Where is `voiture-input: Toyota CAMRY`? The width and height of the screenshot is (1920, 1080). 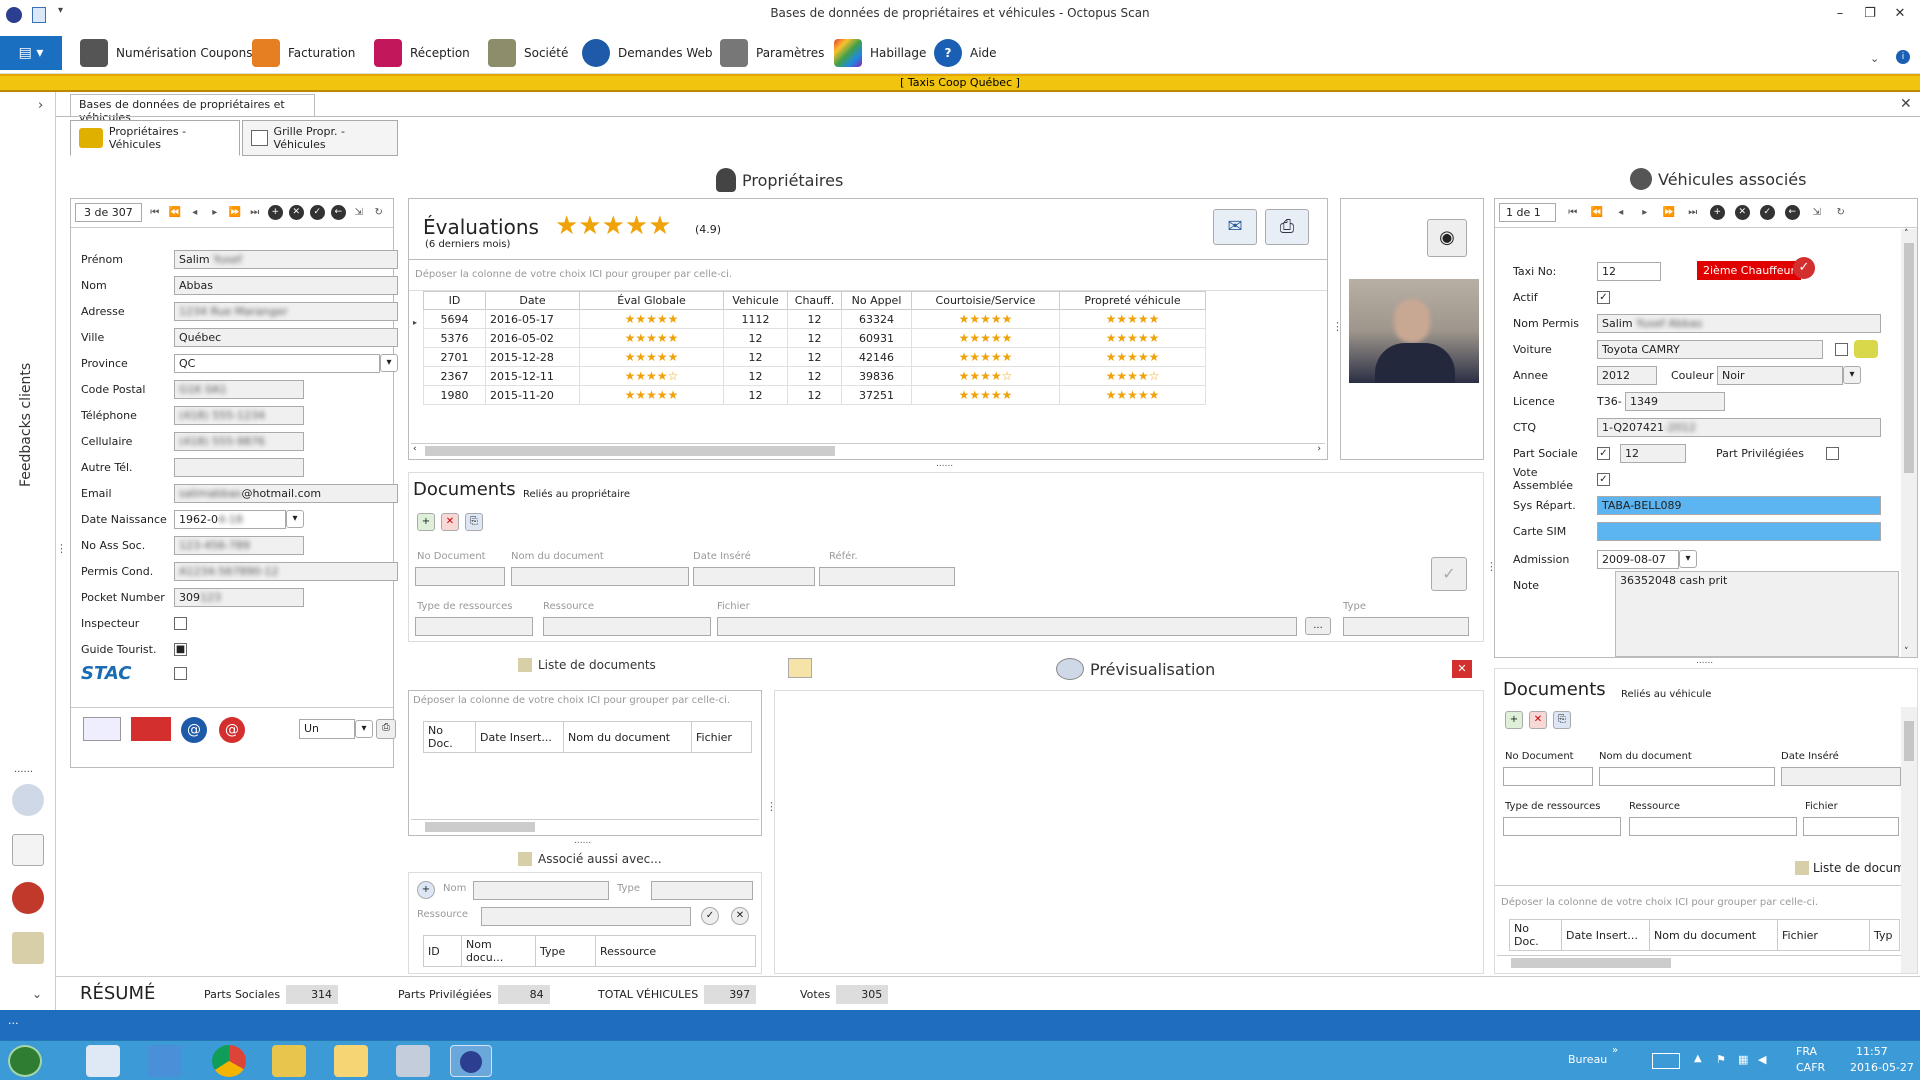 voiture-input: Toyota CAMRY is located at coordinates (1710, 349).